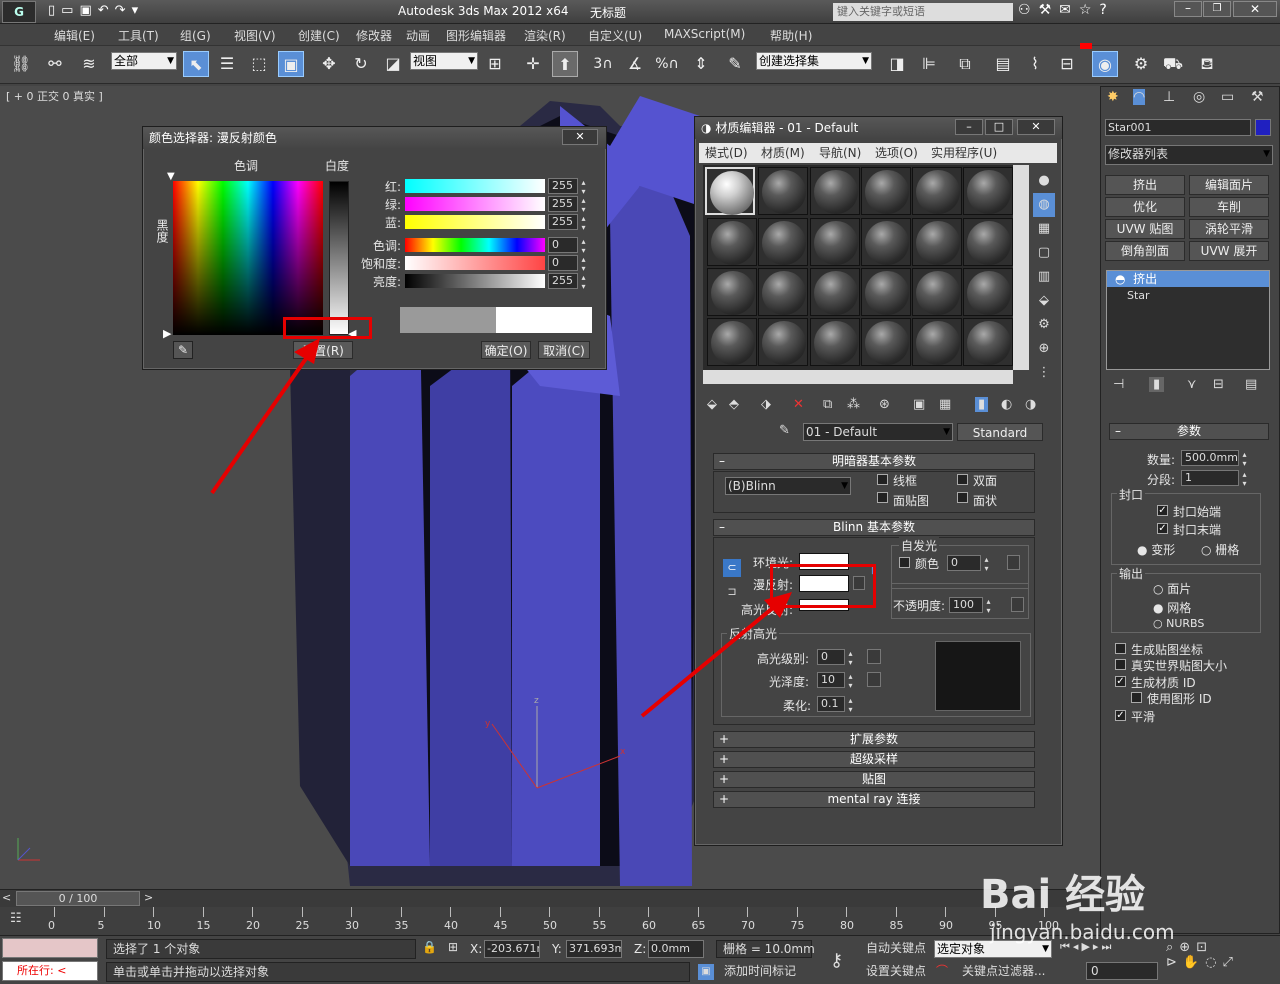 The image size is (1280, 984). Describe the element at coordinates (1044, 373) in the screenshot. I see `material-map-nav-icon: ⋮` at that location.